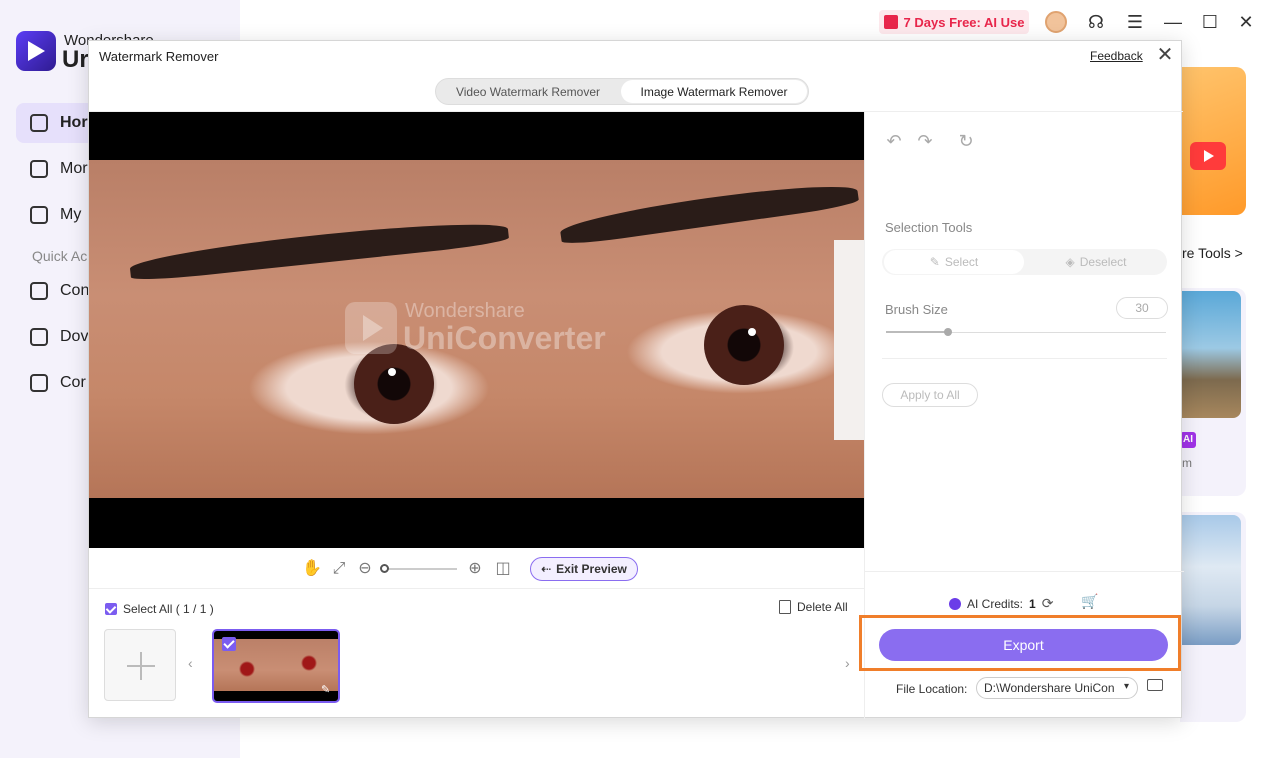 The width and height of the screenshot is (1267, 758). What do you see at coordinates (327, 690) in the screenshot?
I see `edit-icon: ✎` at bounding box center [327, 690].